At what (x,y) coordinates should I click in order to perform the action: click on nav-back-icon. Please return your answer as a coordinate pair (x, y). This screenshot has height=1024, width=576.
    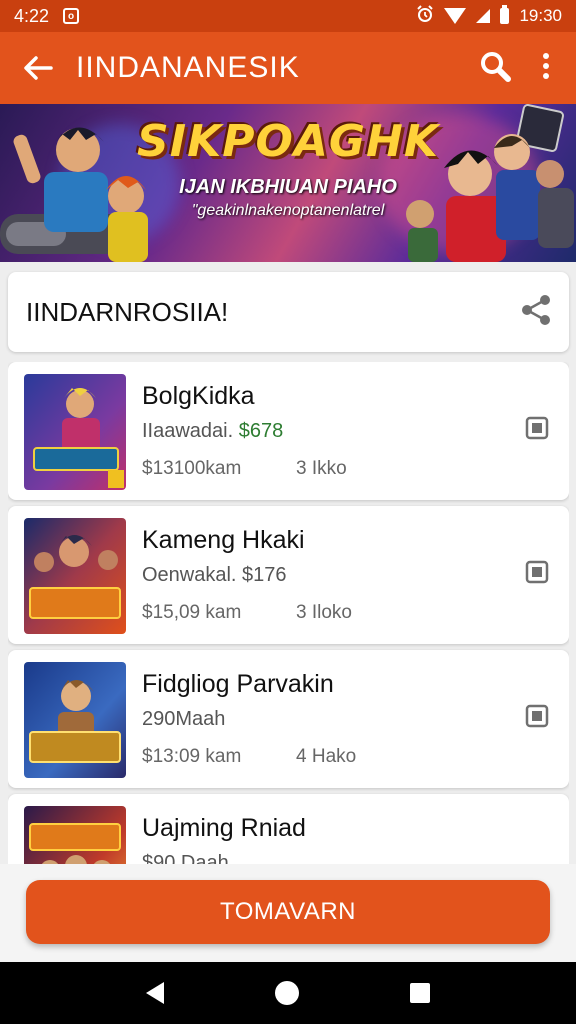
    Looking at the image, I should click on (154, 993).